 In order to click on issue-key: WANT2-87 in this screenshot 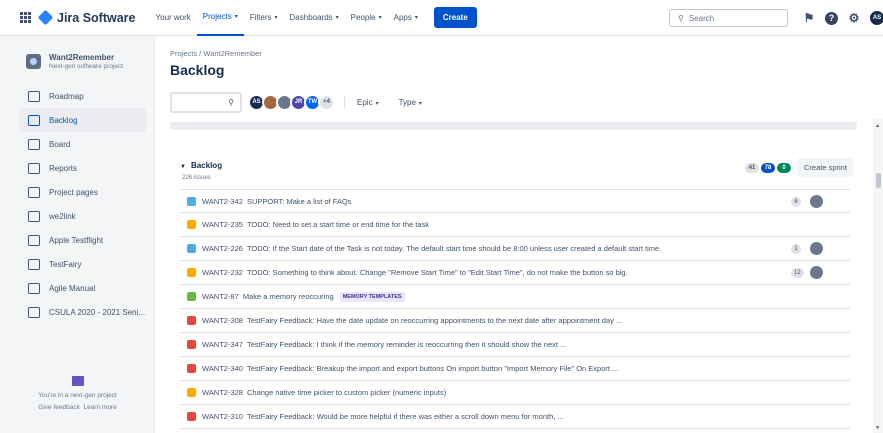, I will do `click(220, 296)`.